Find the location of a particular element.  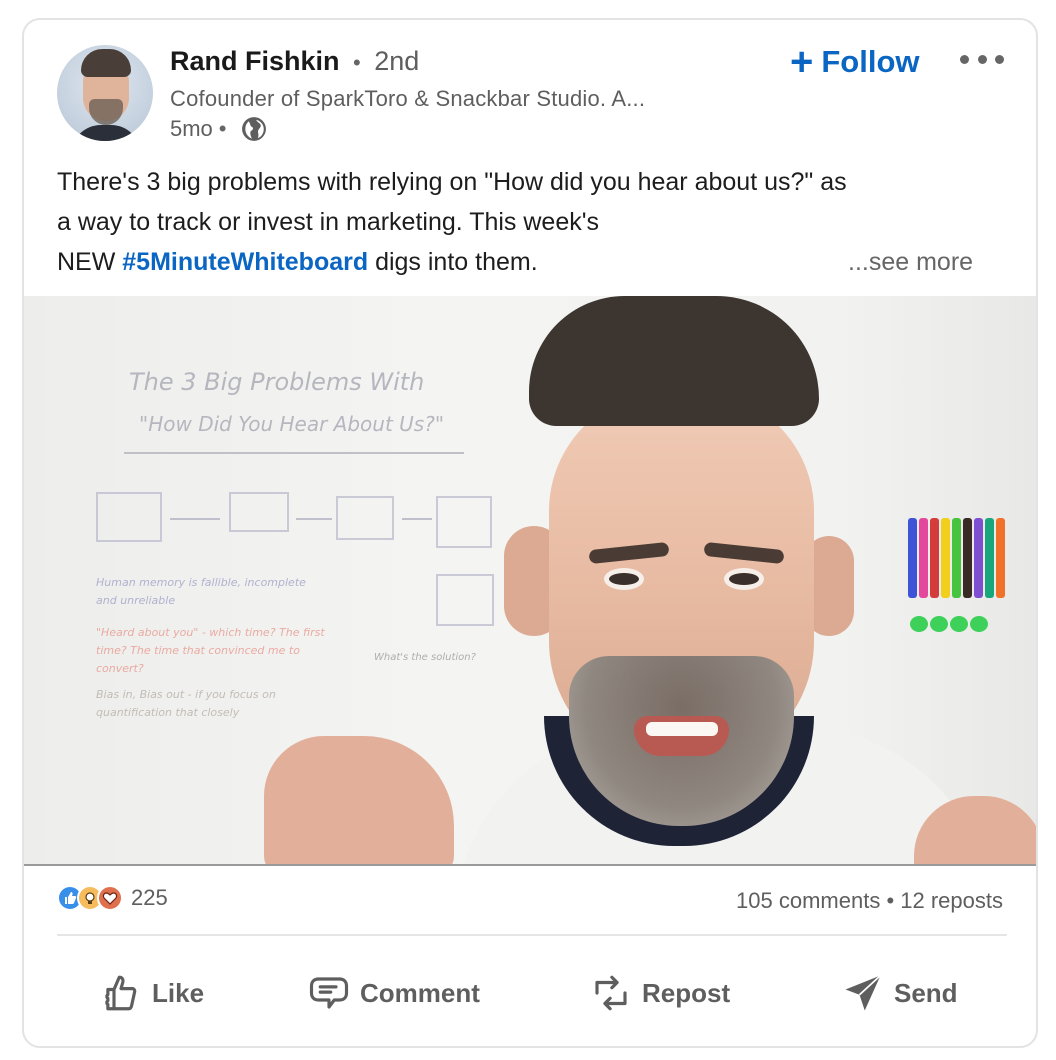

send-label: Send is located at coordinates (926, 992).